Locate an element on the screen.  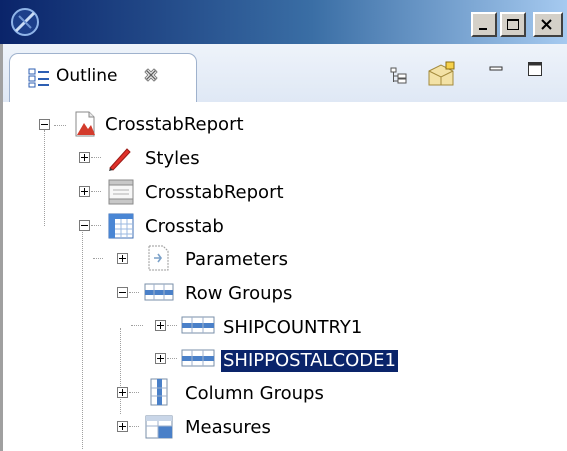
tree-item-label: Crosstab is located at coordinates (184, 227).